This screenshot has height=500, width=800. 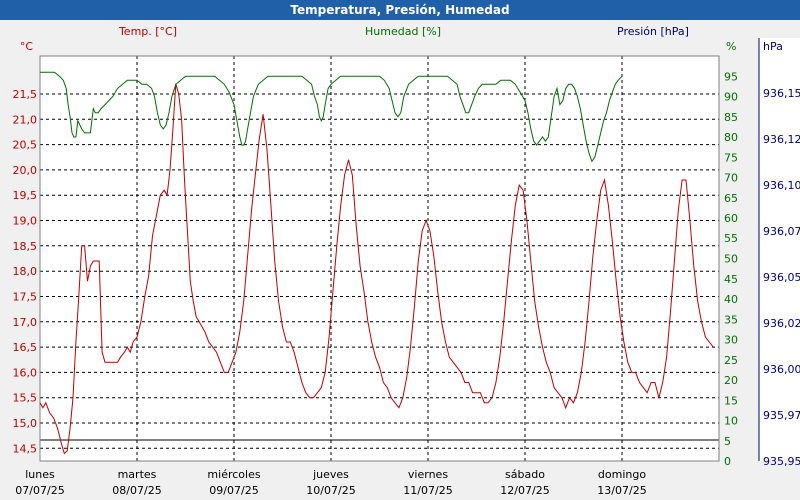 I want to click on pressure-axis-band, so click(x=779, y=249).